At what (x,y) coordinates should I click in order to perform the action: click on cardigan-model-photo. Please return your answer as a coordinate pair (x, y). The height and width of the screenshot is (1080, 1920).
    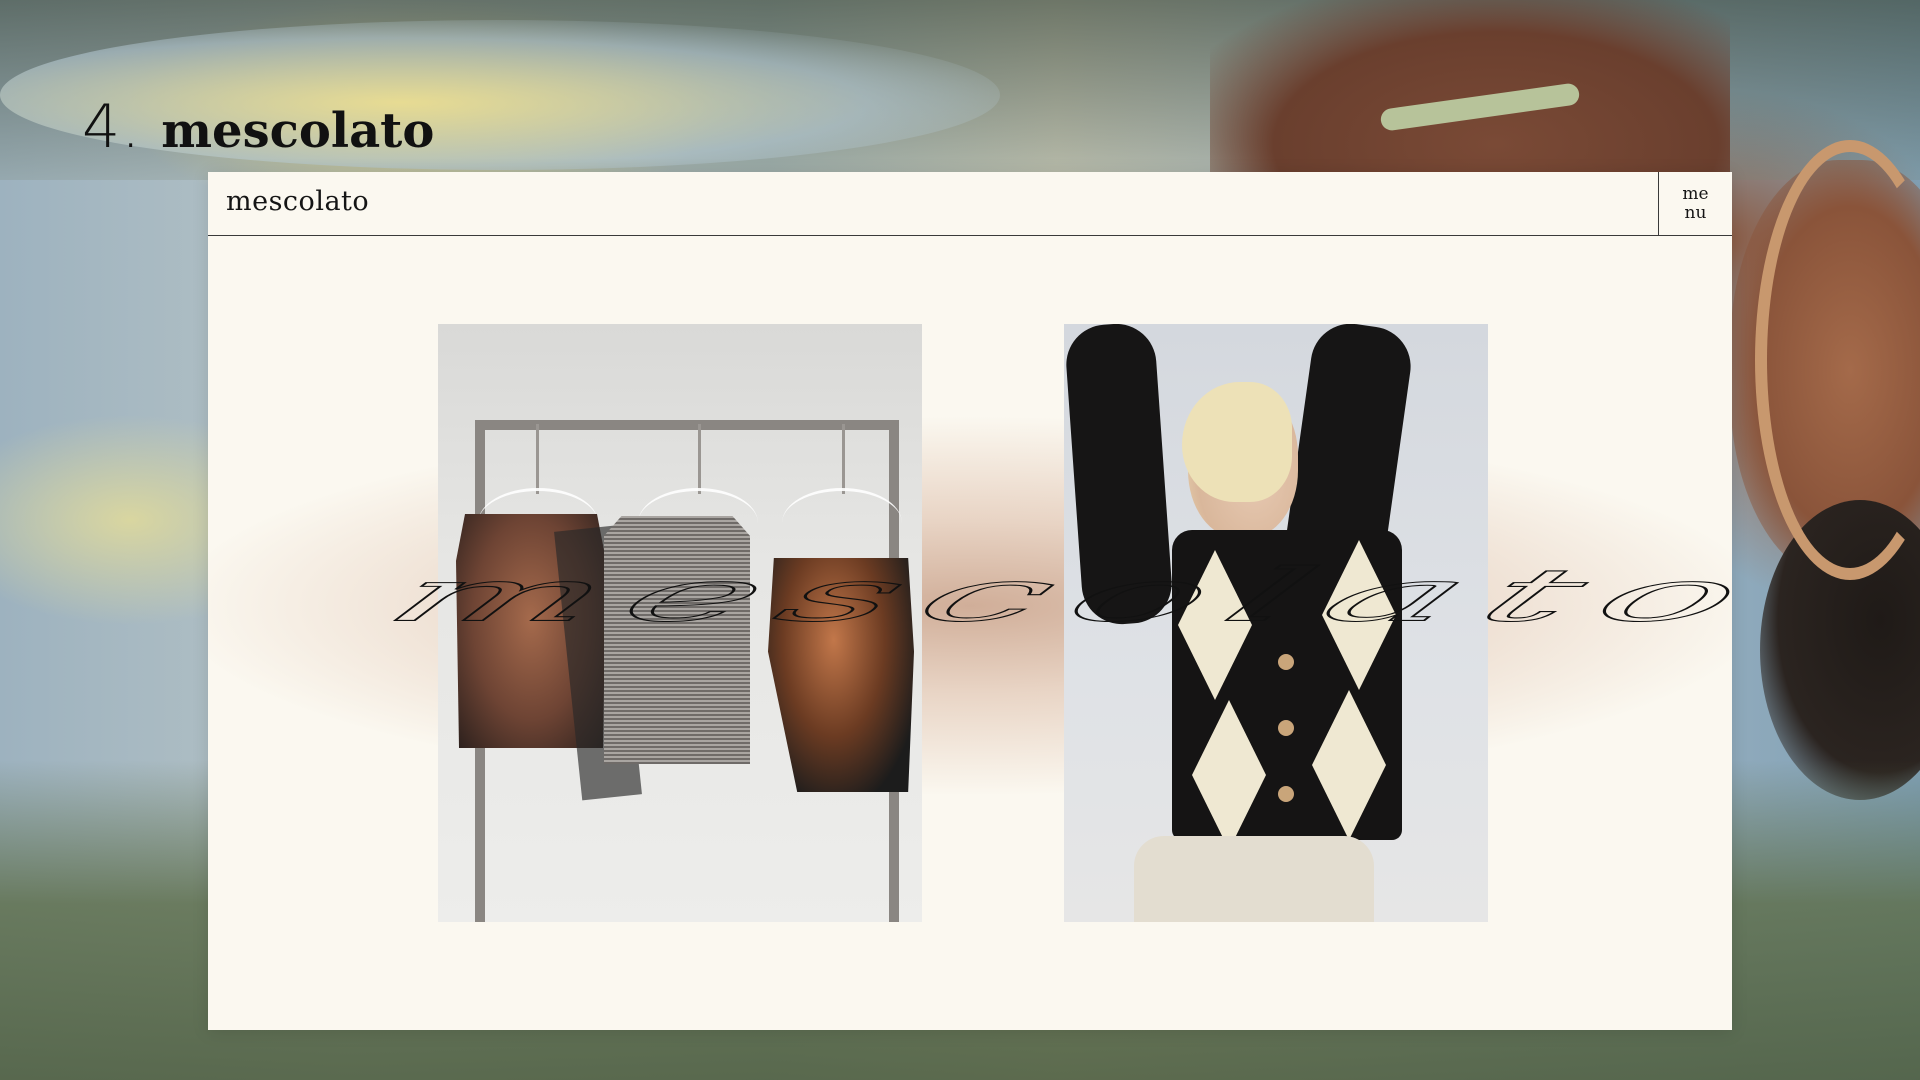
    Looking at the image, I should click on (1276, 623).